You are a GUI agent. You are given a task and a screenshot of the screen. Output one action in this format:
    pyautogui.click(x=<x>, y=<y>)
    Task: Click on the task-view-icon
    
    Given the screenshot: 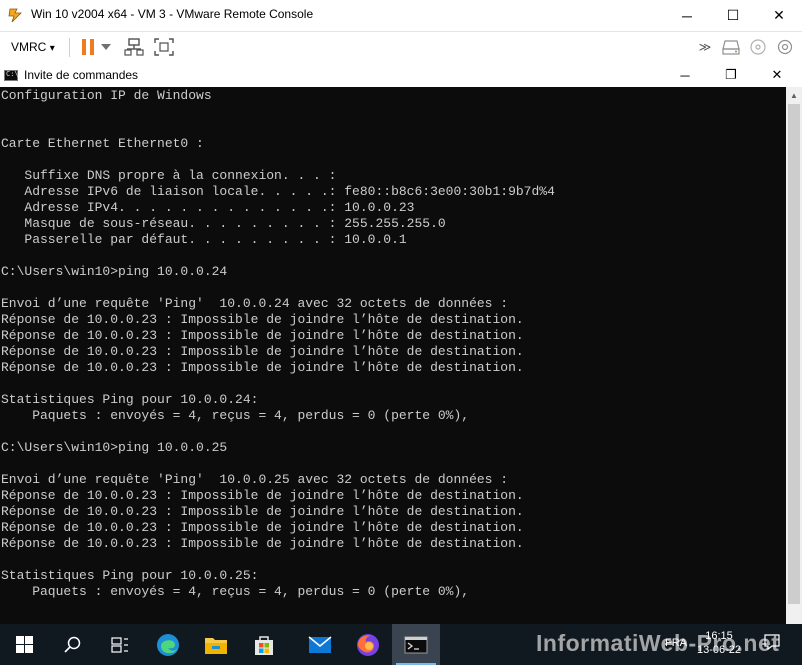 What is the action you would take?
    pyautogui.click(x=119, y=644)
    